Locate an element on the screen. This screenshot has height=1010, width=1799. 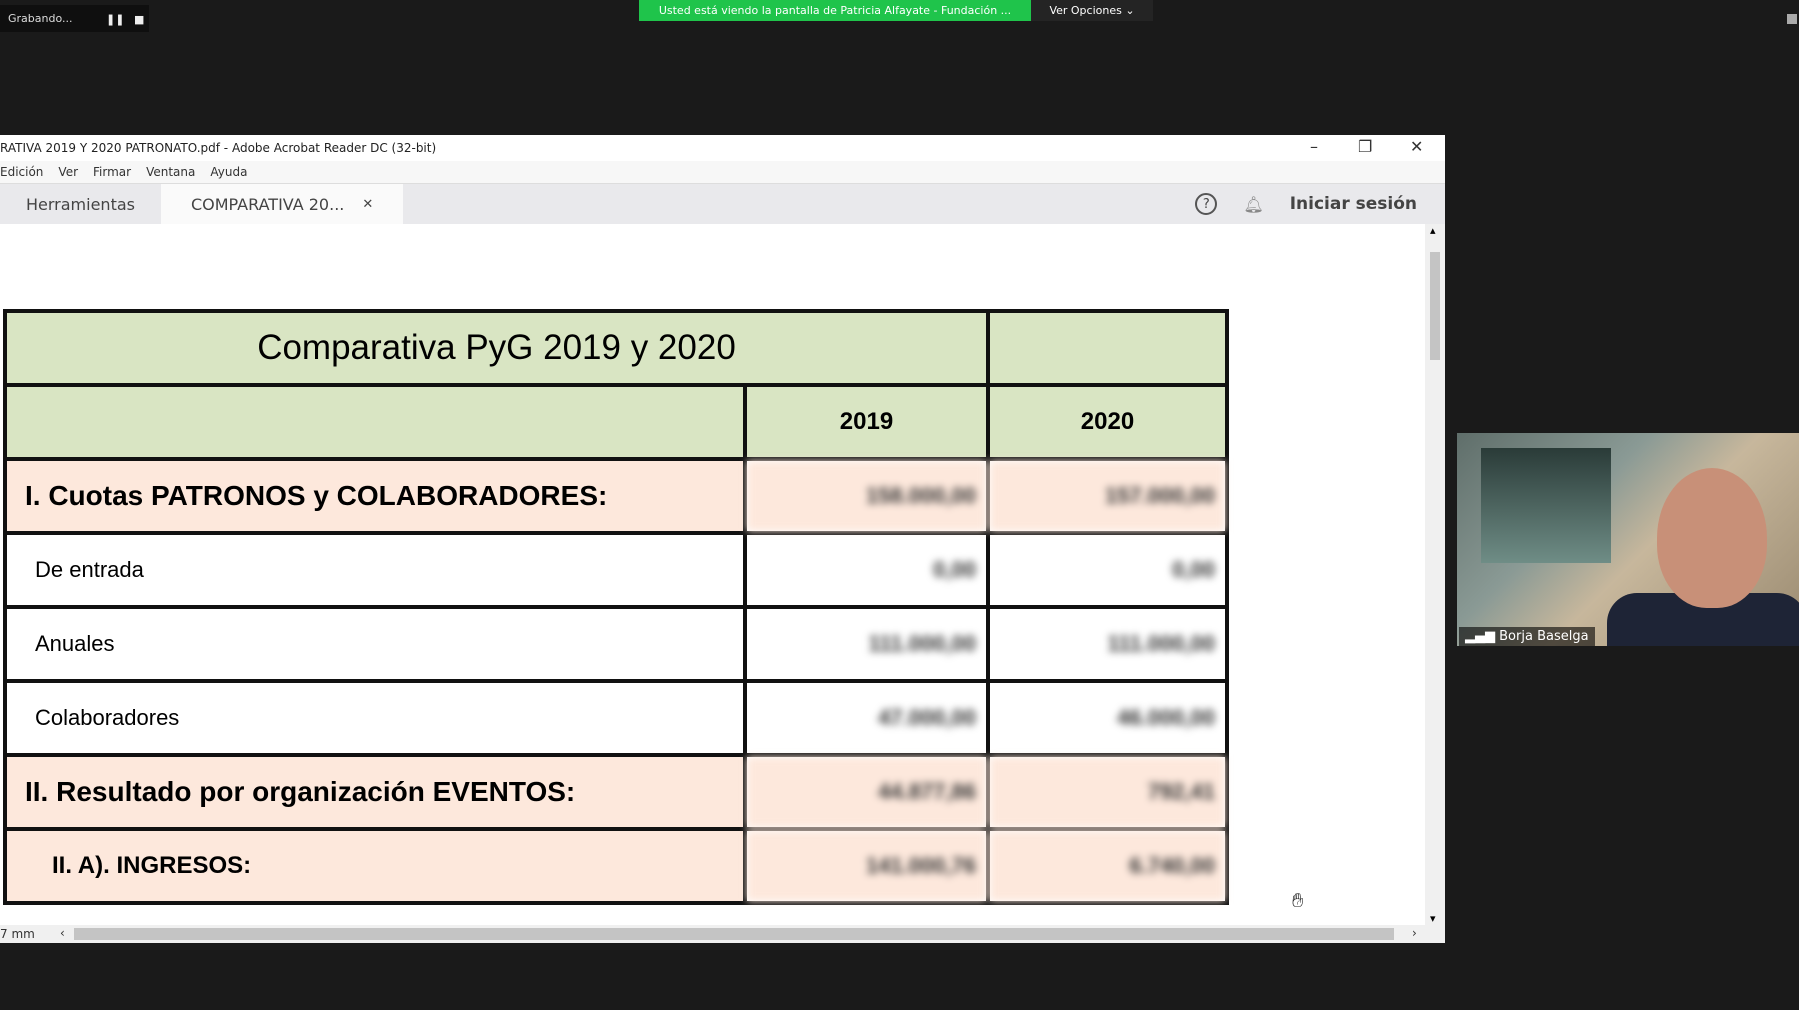
participant-name: Borja Baselga is located at coordinates (1544, 636).